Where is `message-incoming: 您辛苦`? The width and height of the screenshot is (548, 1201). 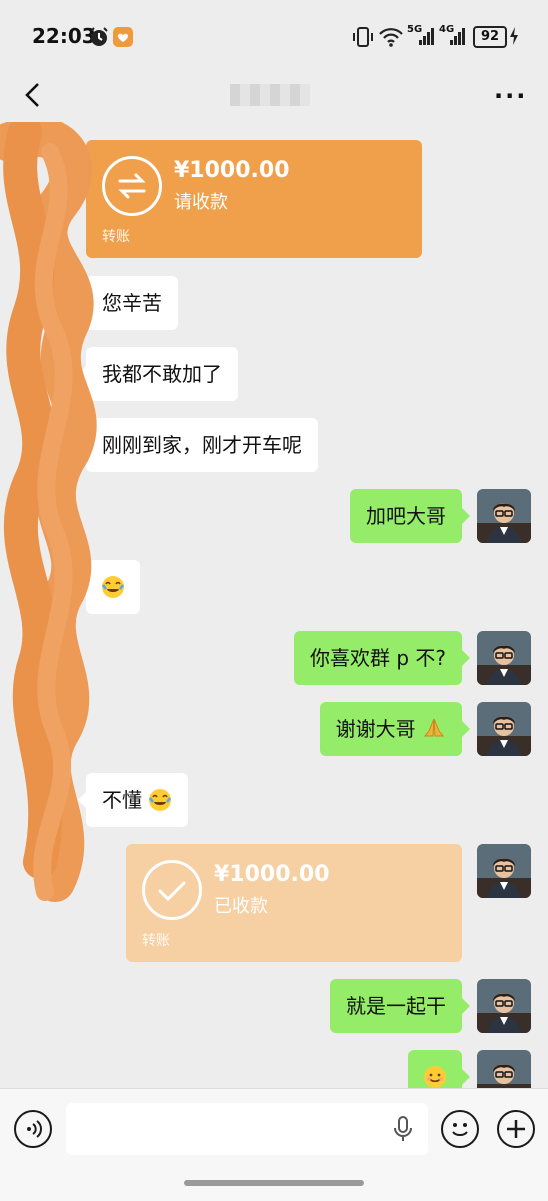 message-incoming: 您辛苦 is located at coordinates (128, 303).